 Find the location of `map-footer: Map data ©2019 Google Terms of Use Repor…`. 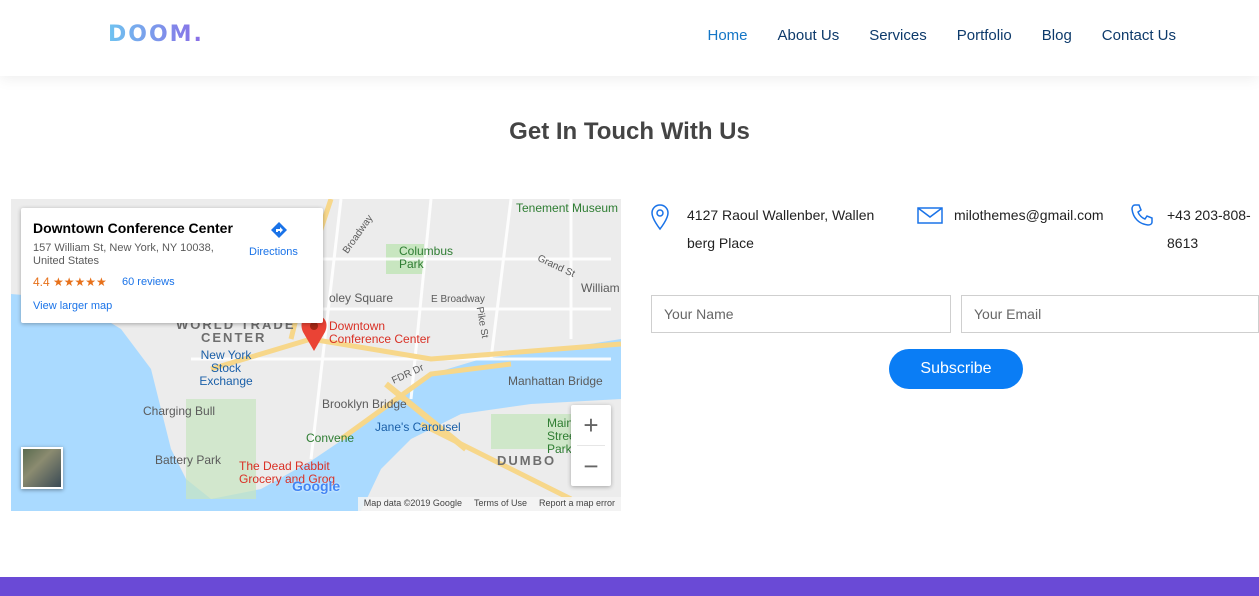

map-footer: Map data ©2019 Google Terms of Use Repor… is located at coordinates (489, 504).